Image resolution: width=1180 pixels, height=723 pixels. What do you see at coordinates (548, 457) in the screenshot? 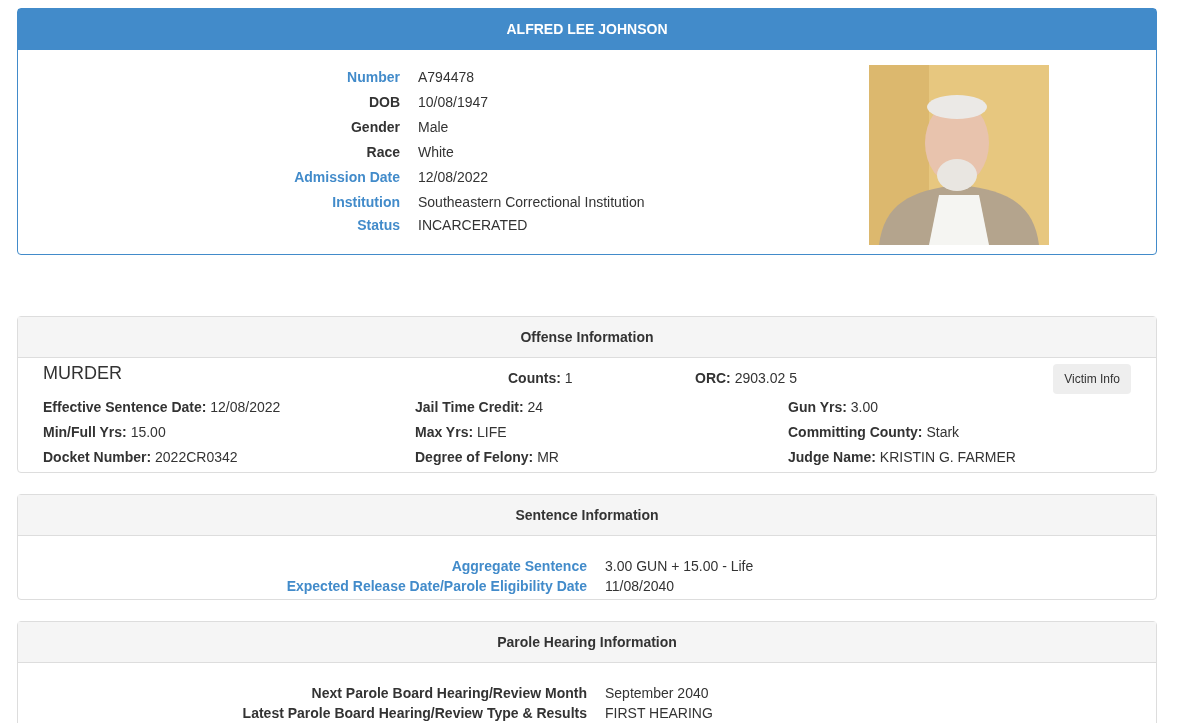
I see `detail-value: MR` at bounding box center [548, 457].